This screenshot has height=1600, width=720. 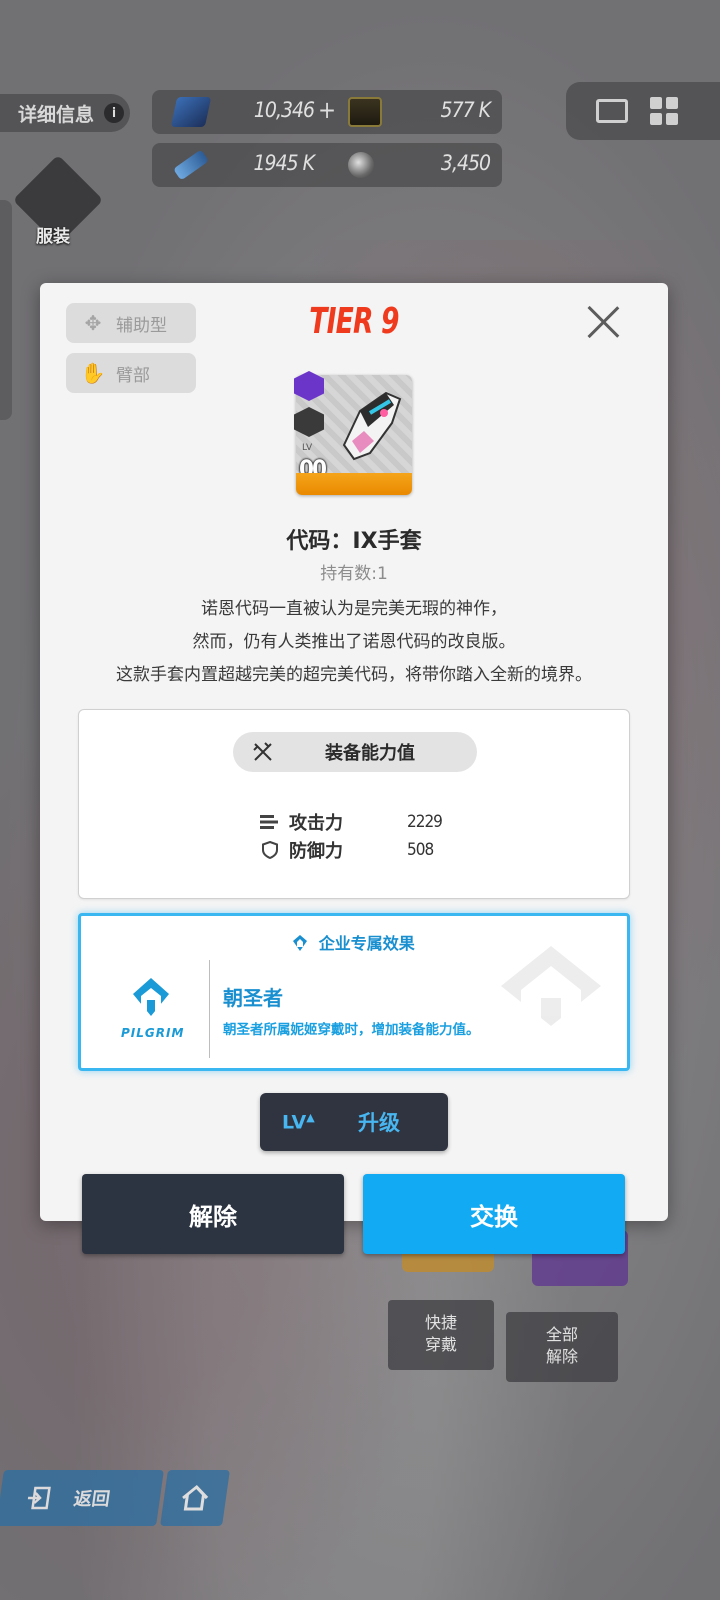 I want to click on corp-effect-description: 朝圣者所属妮姬穿戴时，增加装备能力值。, so click(x=351, y=1030).